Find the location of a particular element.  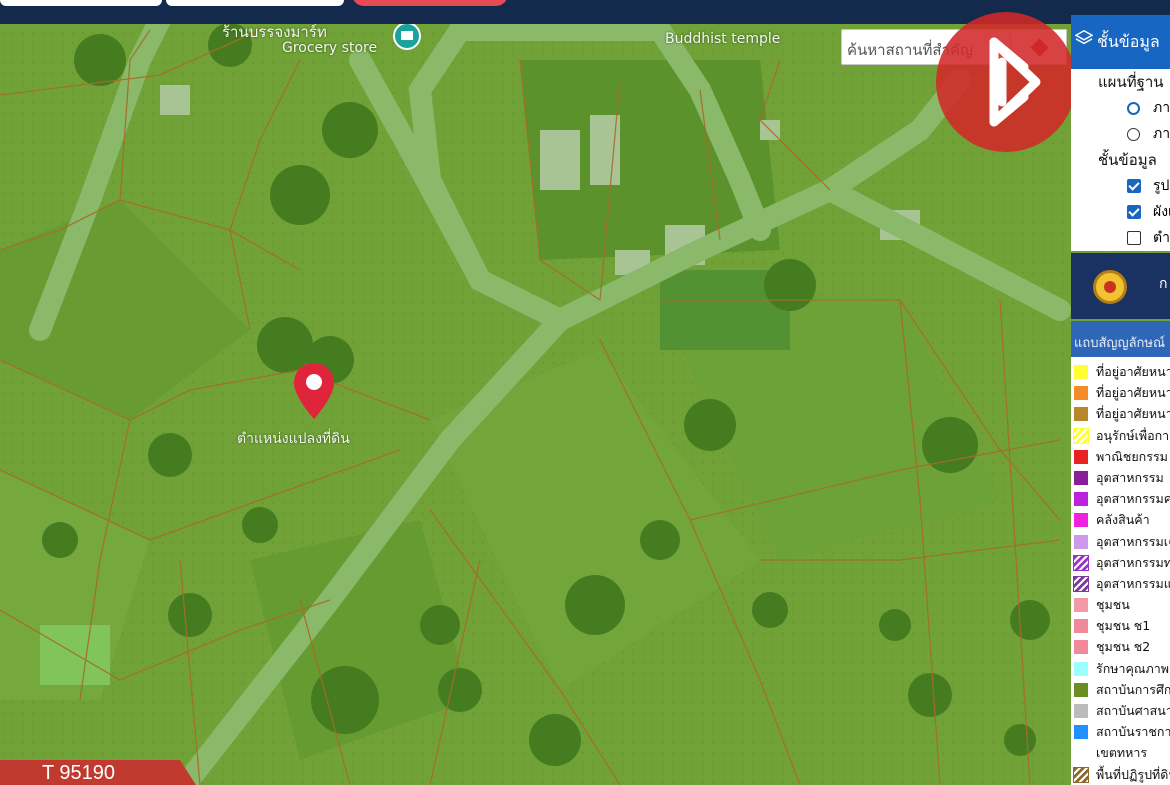

legend-title: แถบสัญญลักษณ์ is located at coordinates (1120, 339).